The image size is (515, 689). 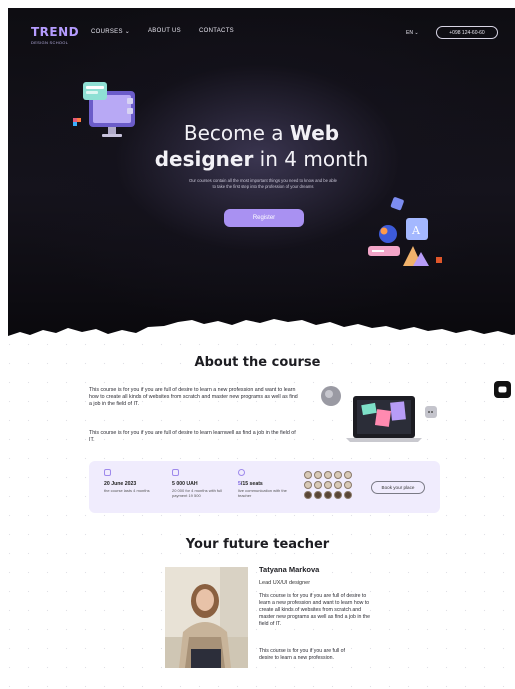 What do you see at coordinates (285, 583) in the screenshot?
I see `teacher-role: Lead UX/UI designer` at bounding box center [285, 583].